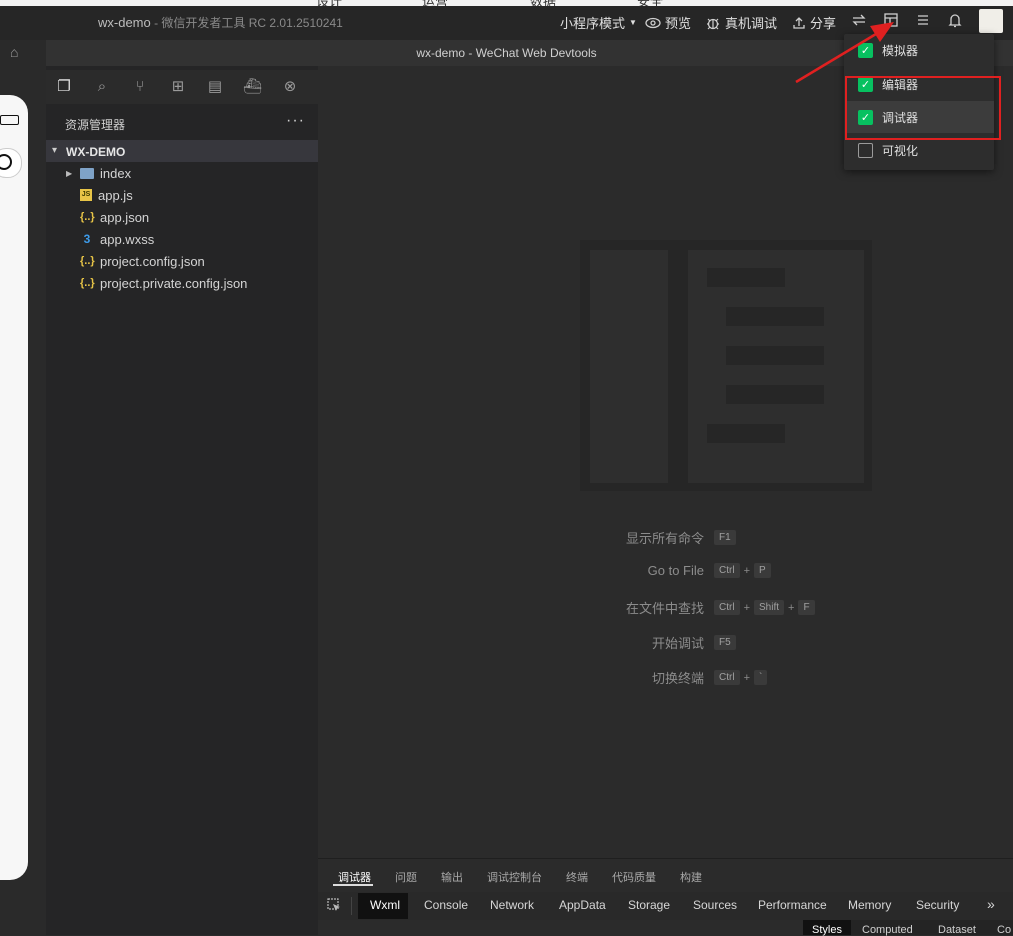 Image resolution: width=1013 pixels, height=936 pixels. Describe the element at coordinates (290, 87) in the screenshot. I see `plugin-icon: ⊗` at that location.